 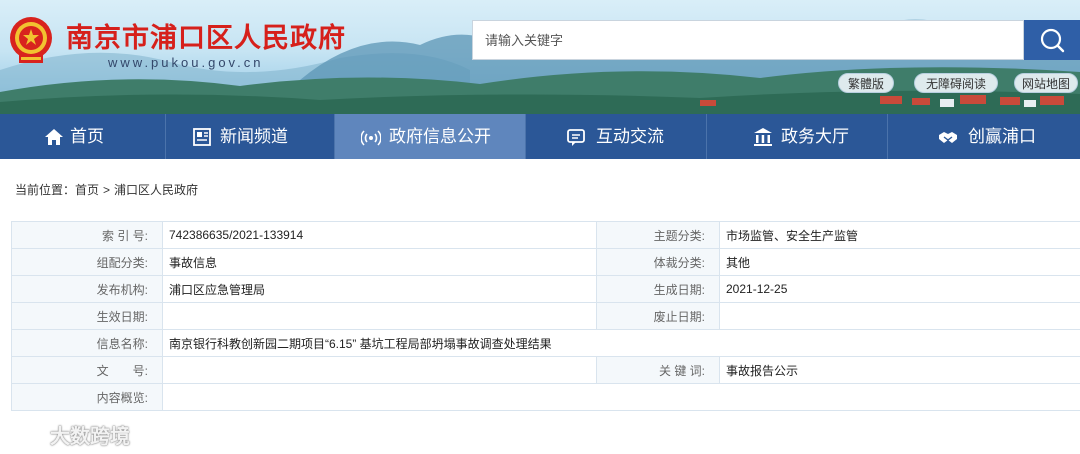 I want to click on nav-item-label: 新闻频道, so click(x=254, y=136).